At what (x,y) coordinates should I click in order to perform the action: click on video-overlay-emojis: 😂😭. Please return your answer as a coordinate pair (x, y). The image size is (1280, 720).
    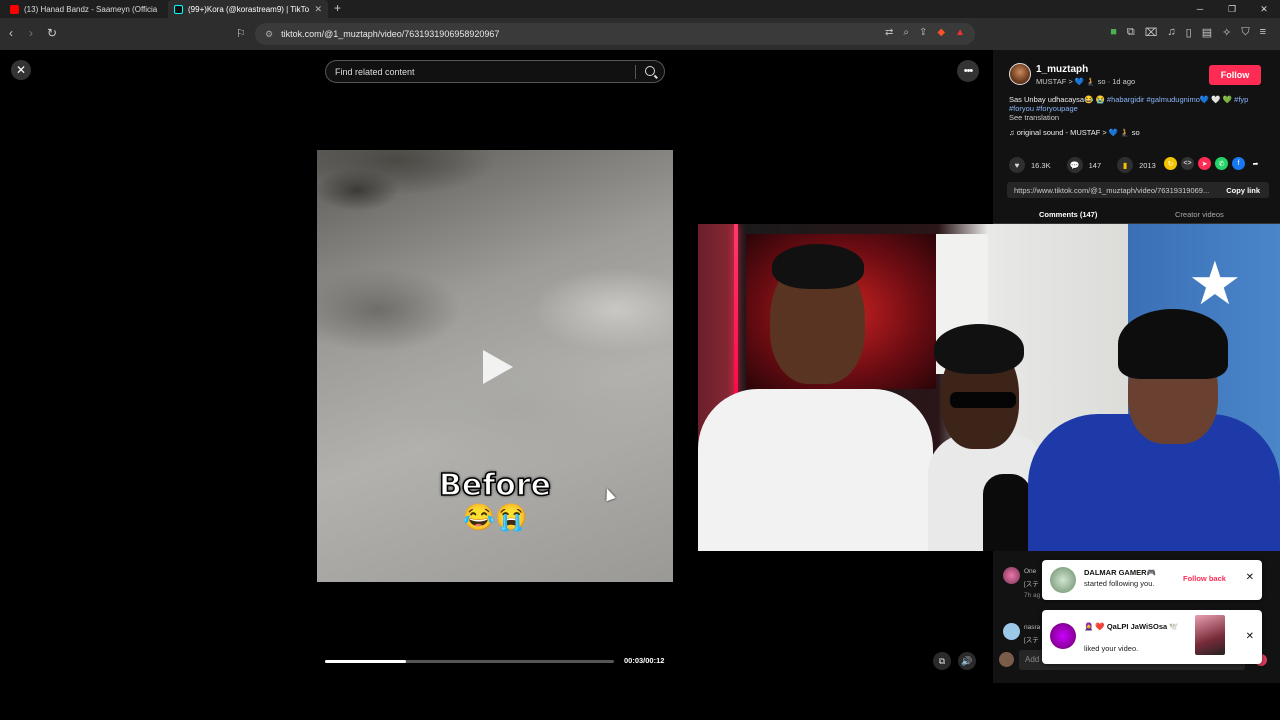
    Looking at the image, I should click on (495, 517).